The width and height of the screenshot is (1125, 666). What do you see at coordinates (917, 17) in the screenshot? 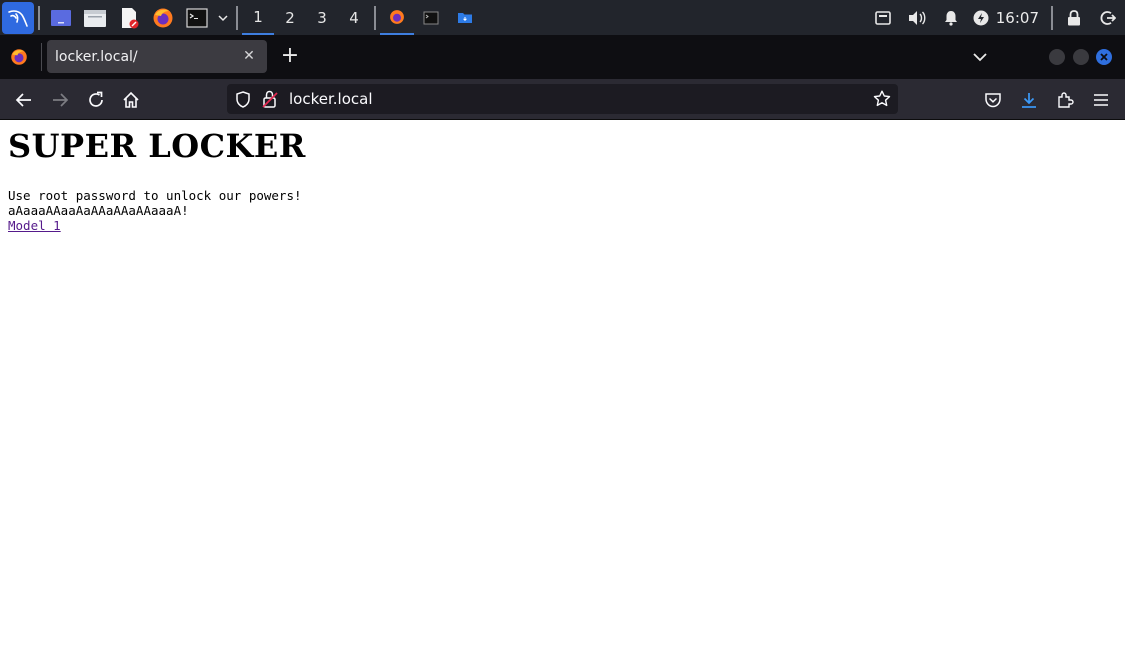
I see `volume-icon` at bounding box center [917, 17].